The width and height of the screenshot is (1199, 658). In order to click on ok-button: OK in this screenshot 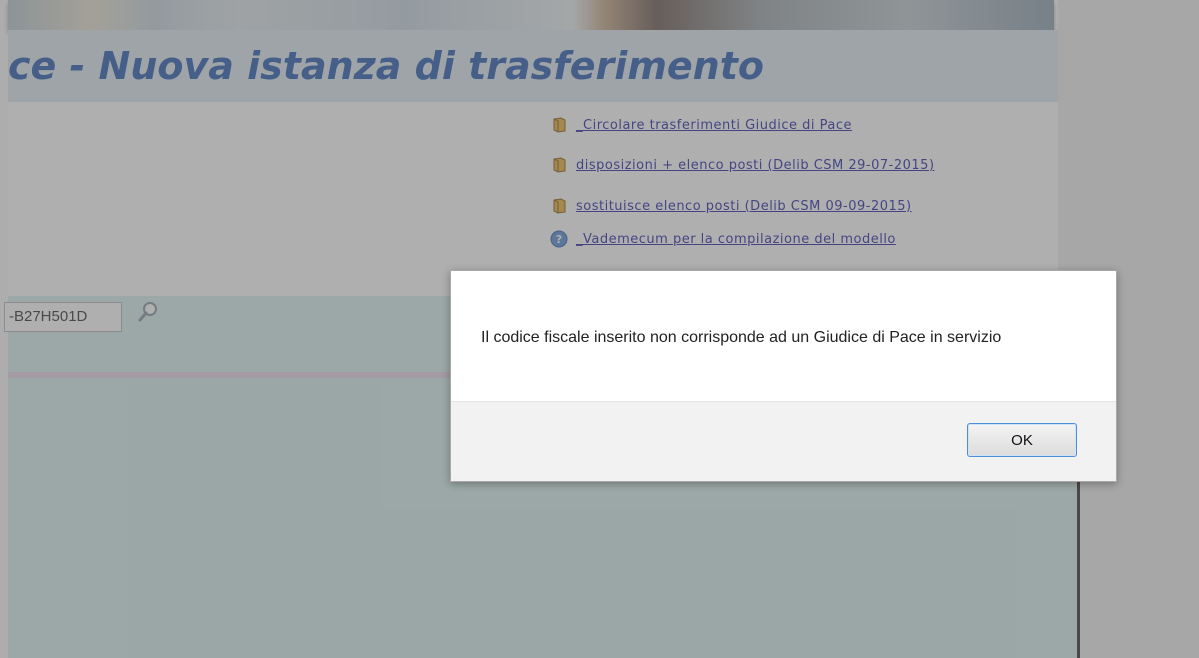, I will do `click(1022, 440)`.